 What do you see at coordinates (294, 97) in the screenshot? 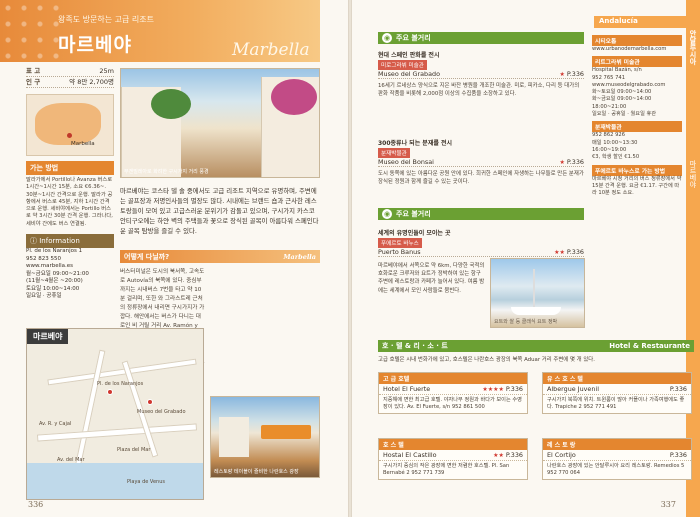
I see `photo-bougainvillea` at bounding box center [294, 97].